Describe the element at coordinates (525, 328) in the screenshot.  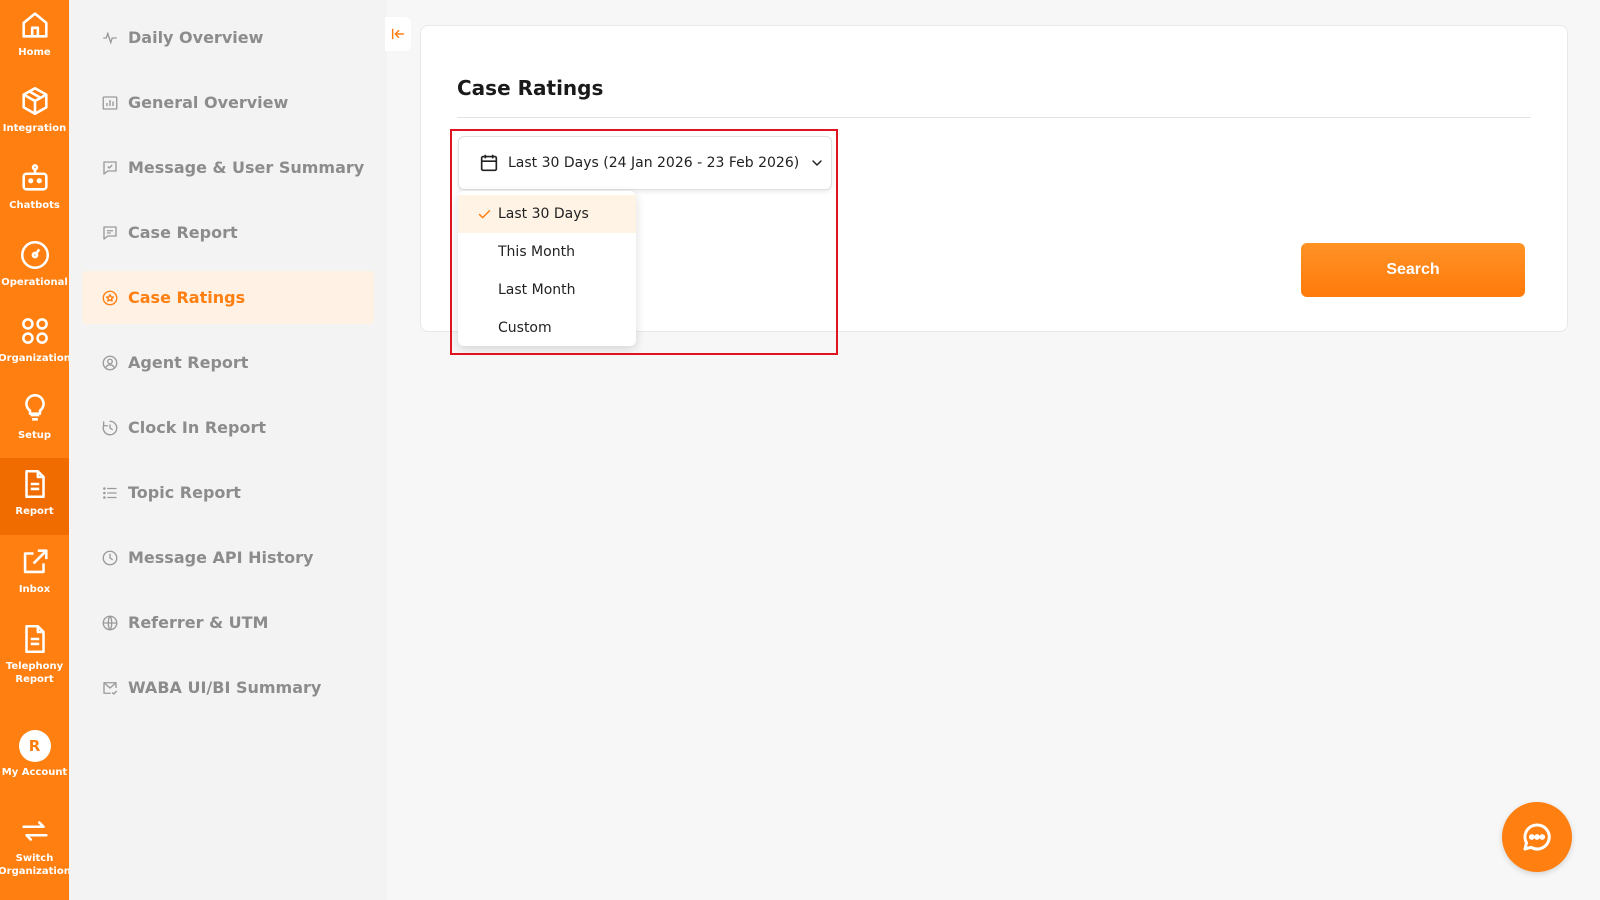
I see `option-label: Custom` at that location.